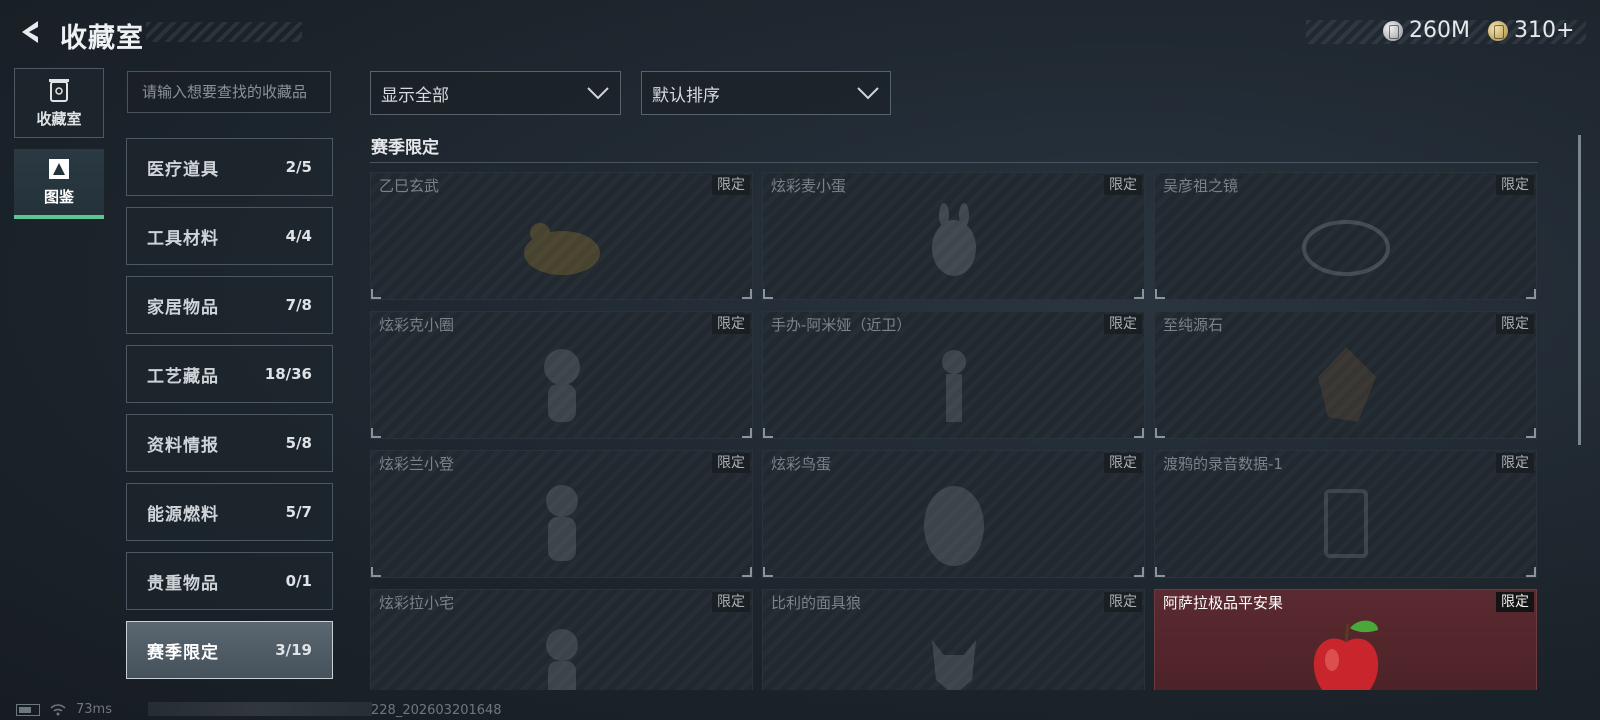 The height and width of the screenshot is (720, 1600). What do you see at coordinates (30, 32) in the screenshot?
I see `back-arrow-icon` at bounding box center [30, 32].